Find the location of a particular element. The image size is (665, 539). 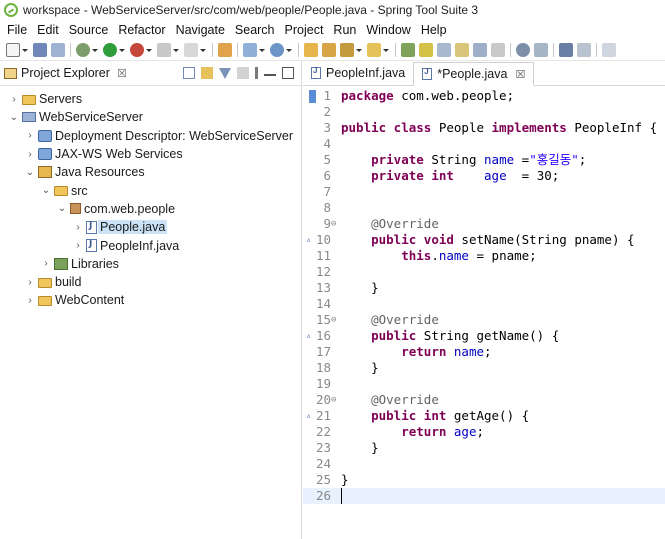

pkg-icon is located at coordinates (75, 209).